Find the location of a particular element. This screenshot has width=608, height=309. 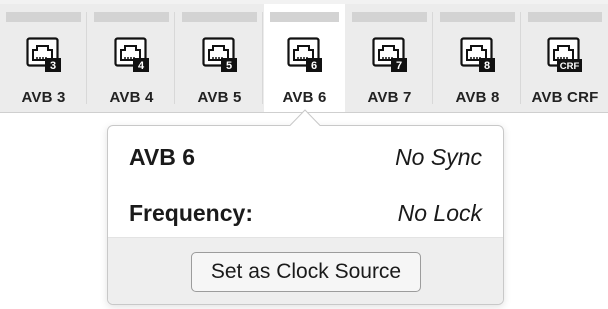

port-badge: 3 is located at coordinates (52, 66).